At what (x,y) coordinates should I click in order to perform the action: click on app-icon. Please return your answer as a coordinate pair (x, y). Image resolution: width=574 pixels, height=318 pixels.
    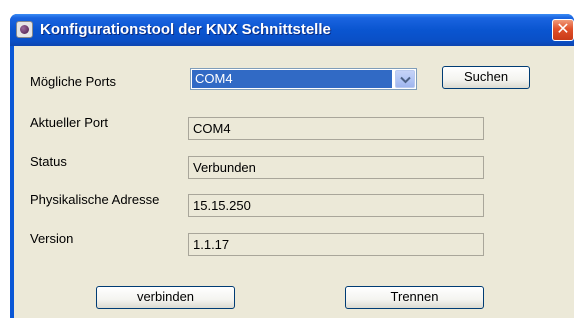
    Looking at the image, I should click on (24, 29).